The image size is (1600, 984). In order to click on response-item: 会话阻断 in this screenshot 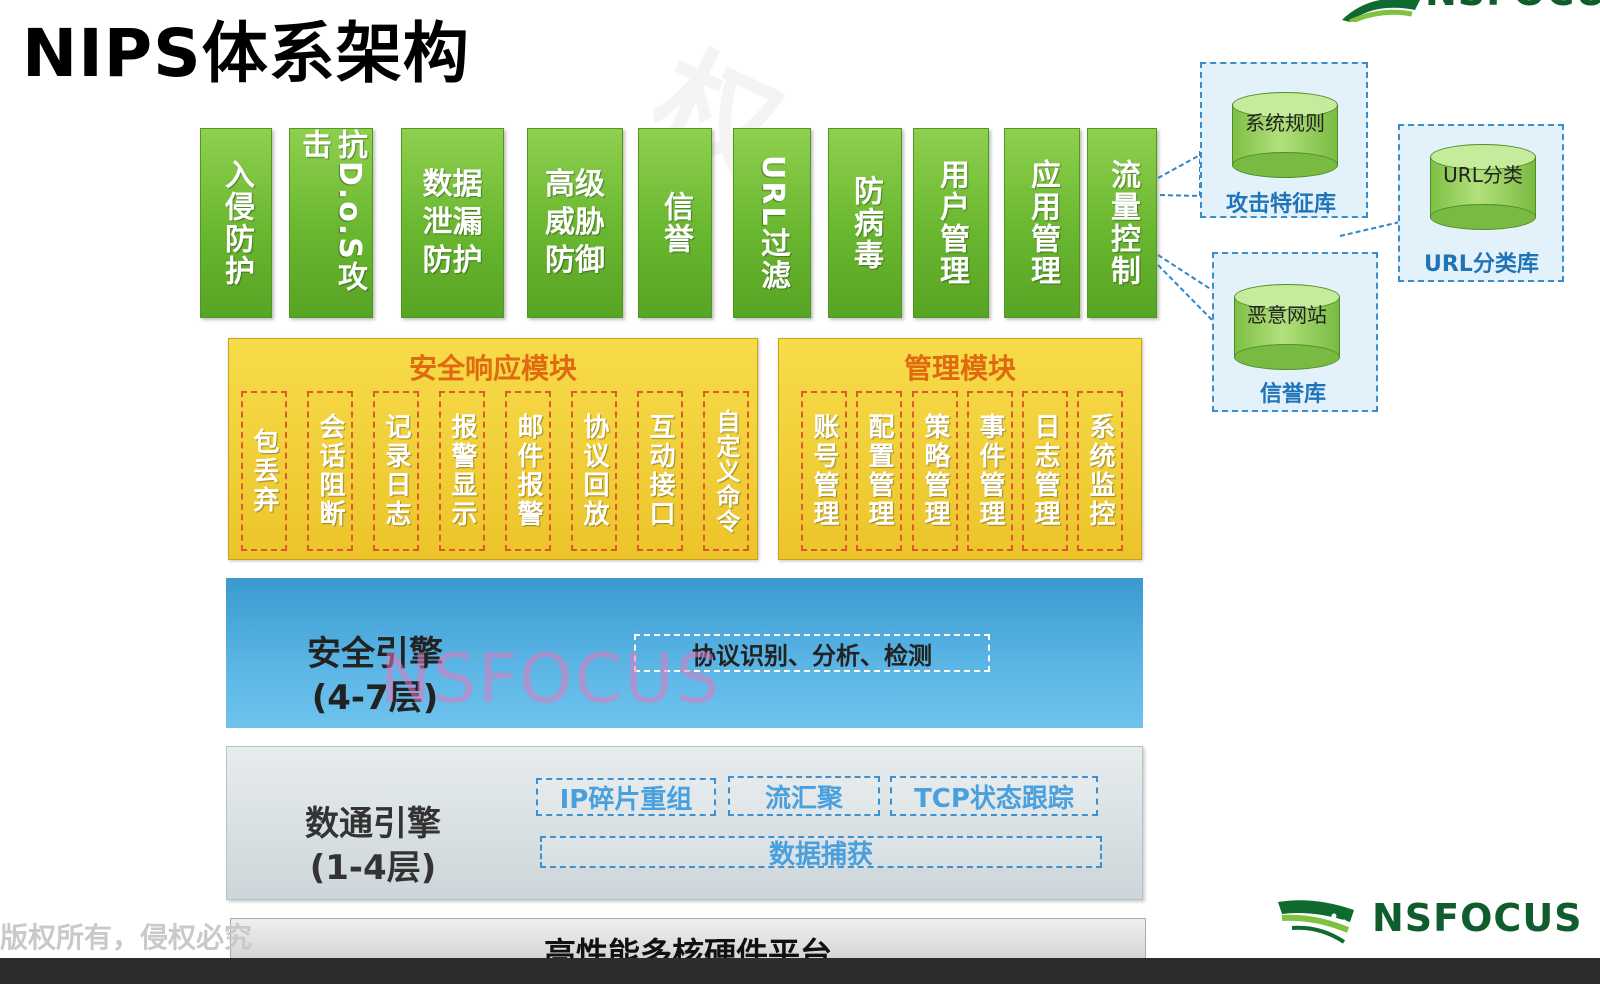, I will do `click(330, 471)`.